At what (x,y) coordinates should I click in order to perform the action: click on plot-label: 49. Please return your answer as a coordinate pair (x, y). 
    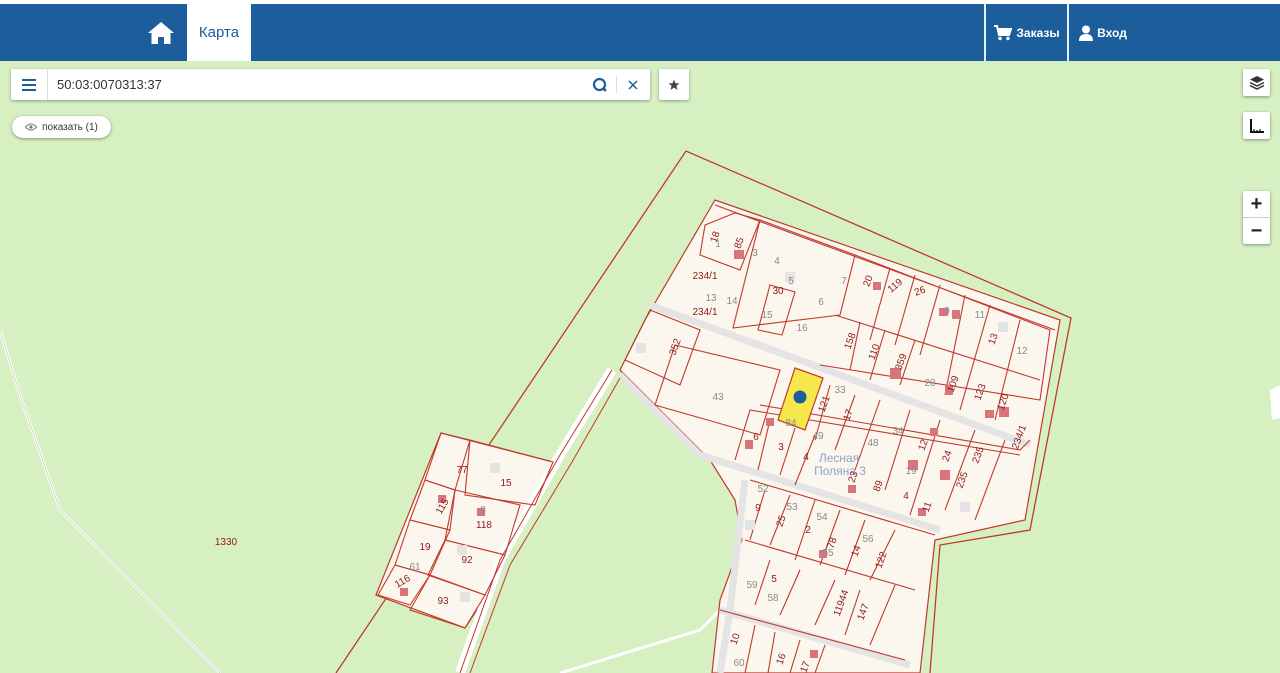
    Looking at the image, I should click on (818, 436).